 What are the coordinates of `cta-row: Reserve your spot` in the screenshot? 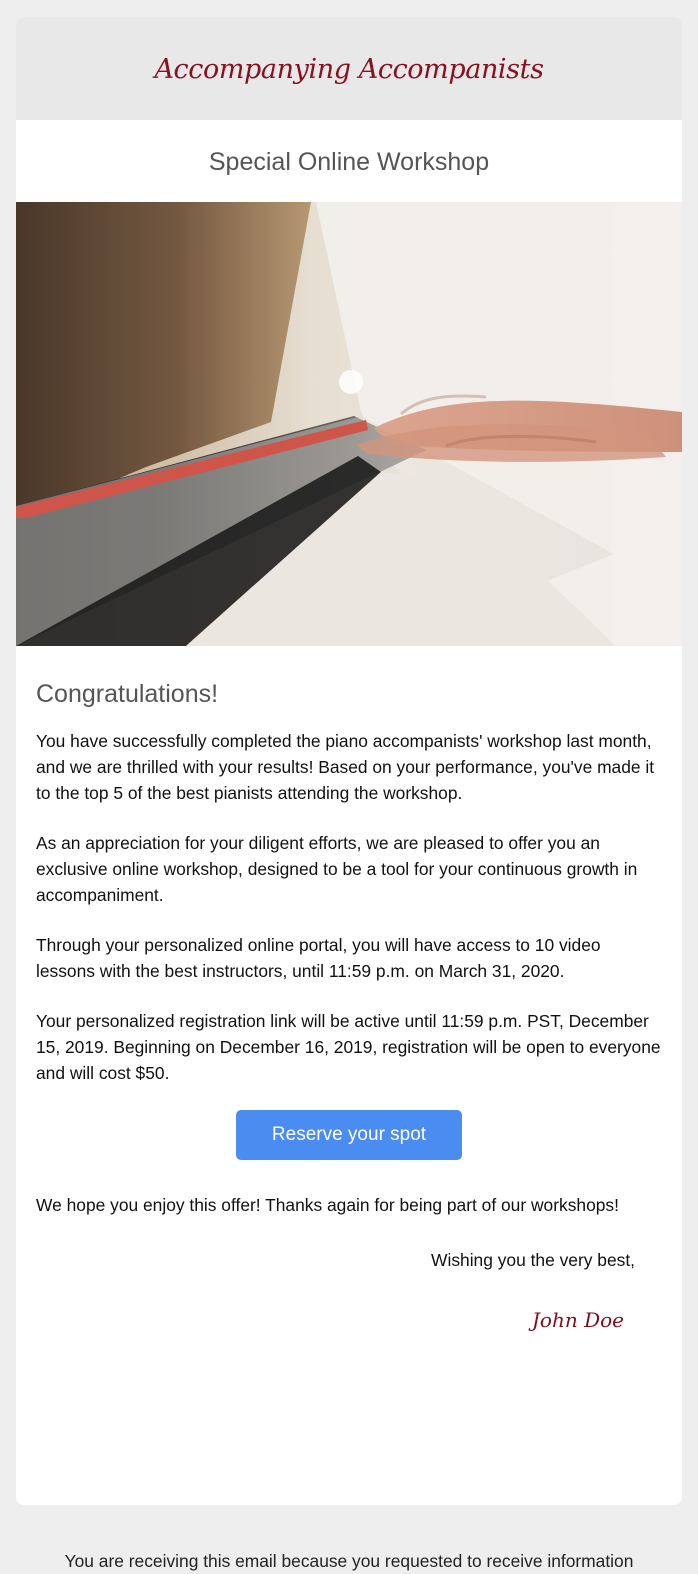 It's located at (349, 1135).